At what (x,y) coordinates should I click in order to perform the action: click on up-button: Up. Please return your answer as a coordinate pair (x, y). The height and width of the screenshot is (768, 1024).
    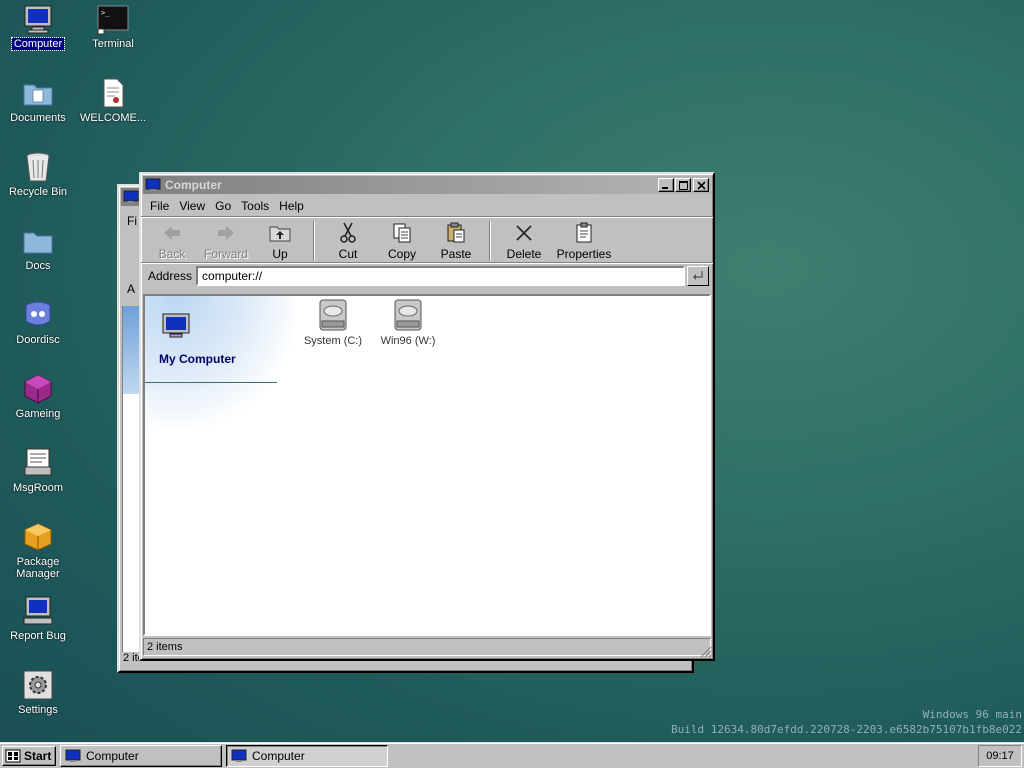
    Looking at the image, I should click on (280, 240).